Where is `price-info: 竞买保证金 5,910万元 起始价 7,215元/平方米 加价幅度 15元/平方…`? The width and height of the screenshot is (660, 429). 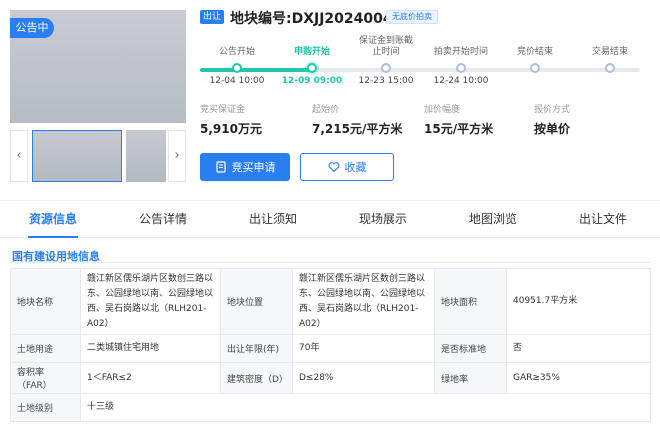 price-info: 竞买保证金 5,910万元 起始价 7,215元/平方米 加价幅度 15元/平方… is located at coordinates (420, 120).